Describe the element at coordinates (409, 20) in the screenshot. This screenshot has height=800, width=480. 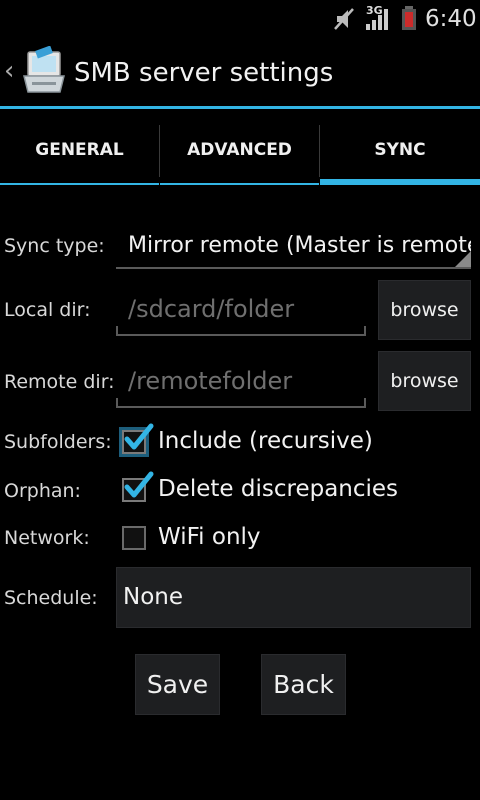
I see `battery-low-icon` at that location.